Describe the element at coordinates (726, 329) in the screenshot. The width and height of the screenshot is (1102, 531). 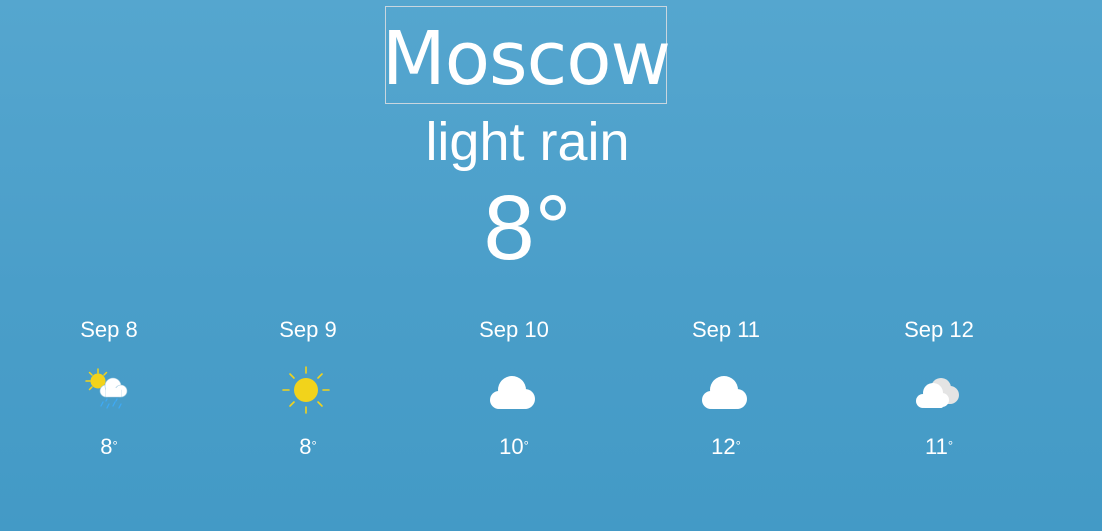
I see `forecast-date: Sep 11` at that location.